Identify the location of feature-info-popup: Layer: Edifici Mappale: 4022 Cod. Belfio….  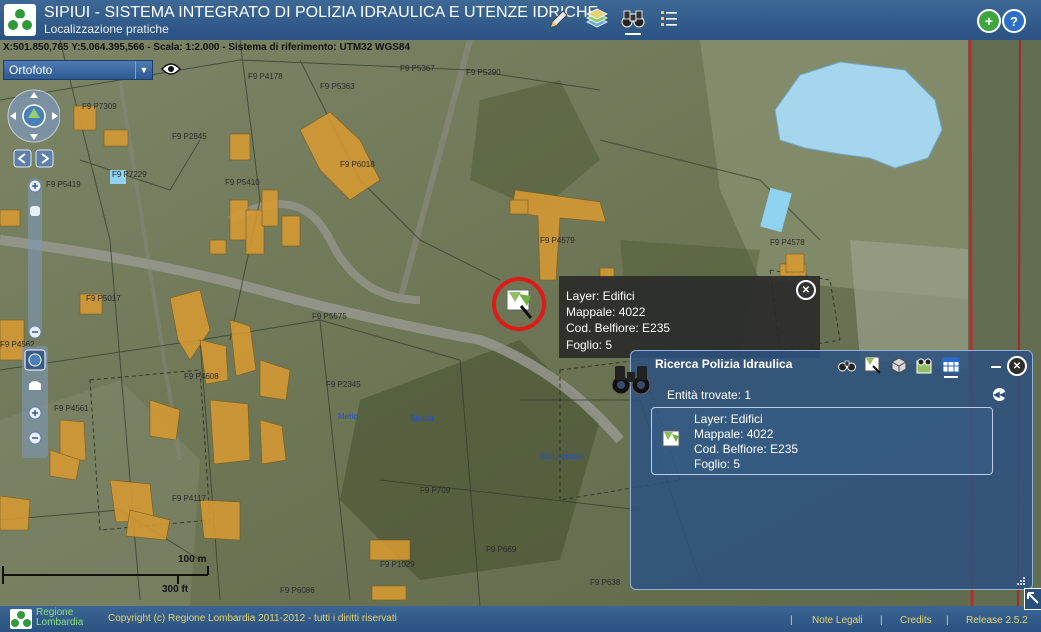
(689, 317).